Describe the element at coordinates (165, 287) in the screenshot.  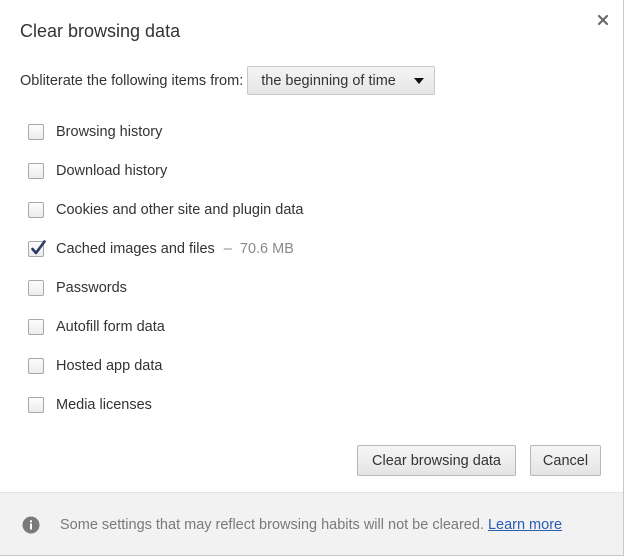
I see `item-passwords: Passwords` at that location.